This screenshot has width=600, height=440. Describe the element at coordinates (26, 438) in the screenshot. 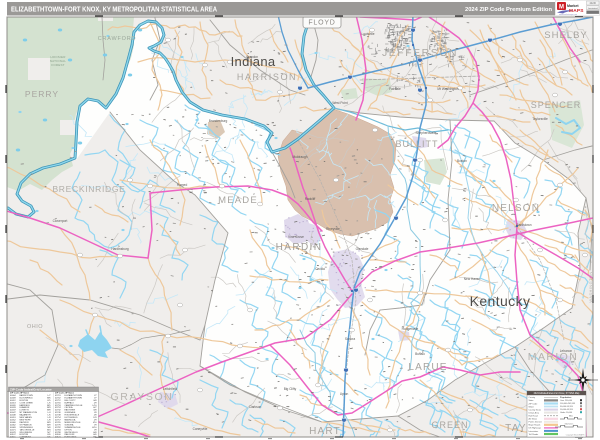

I see `svg-text: CLERMONT` at that location.